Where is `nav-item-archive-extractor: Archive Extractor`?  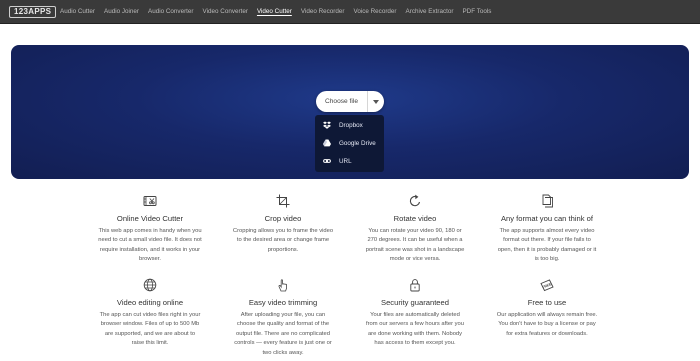
nav-item-archive-extractor: Archive Extractor is located at coordinates (430, 12).